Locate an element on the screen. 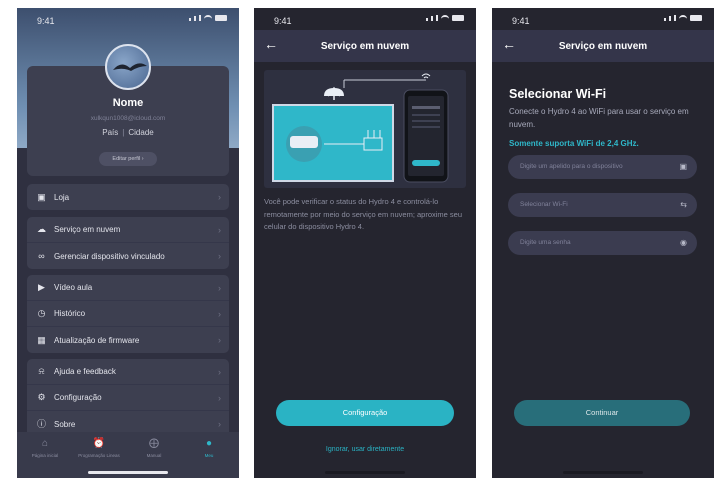 This screenshot has height=480, width=716. menu-item-label: Ajuda e feedback is located at coordinates (85, 371).